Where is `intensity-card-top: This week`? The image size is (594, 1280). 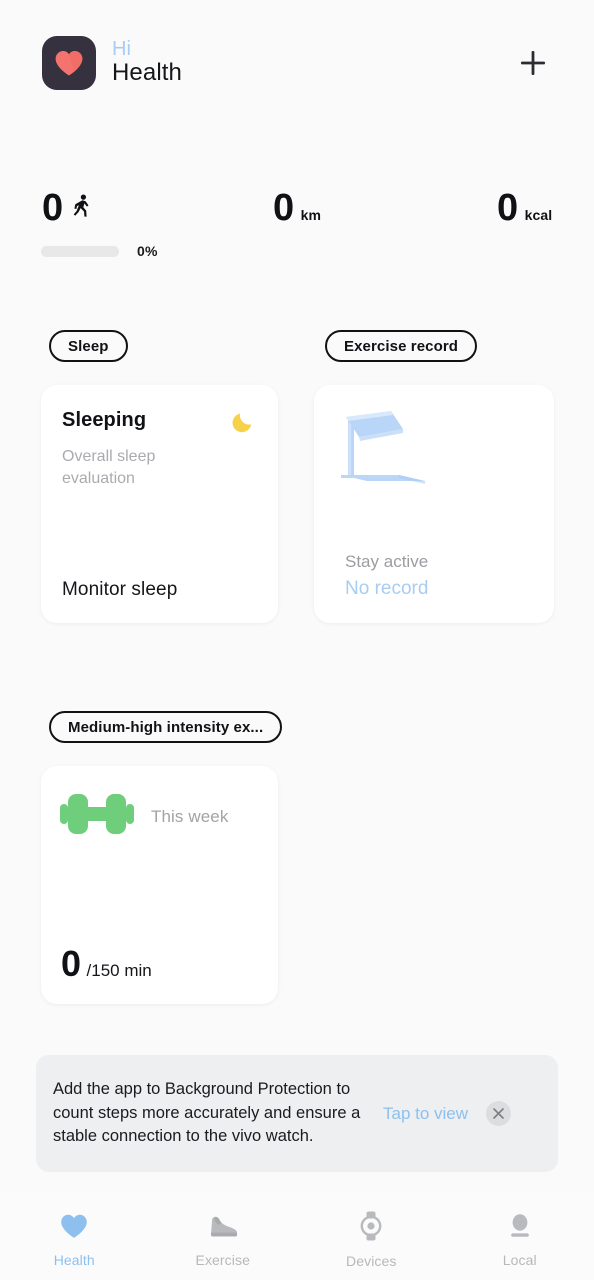
intensity-card-top: This week is located at coordinates (159, 806).